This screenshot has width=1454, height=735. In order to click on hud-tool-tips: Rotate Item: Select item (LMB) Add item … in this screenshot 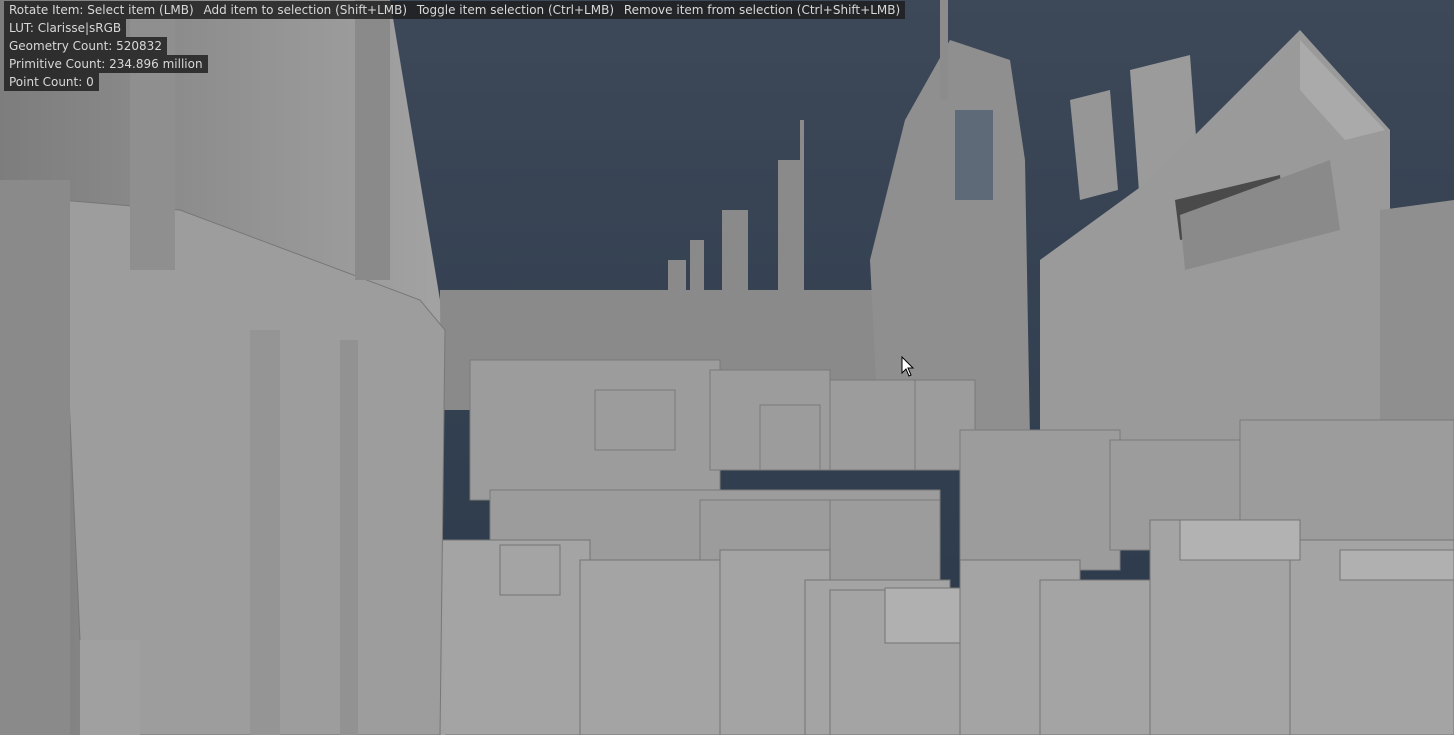, I will do `click(455, 10)`.